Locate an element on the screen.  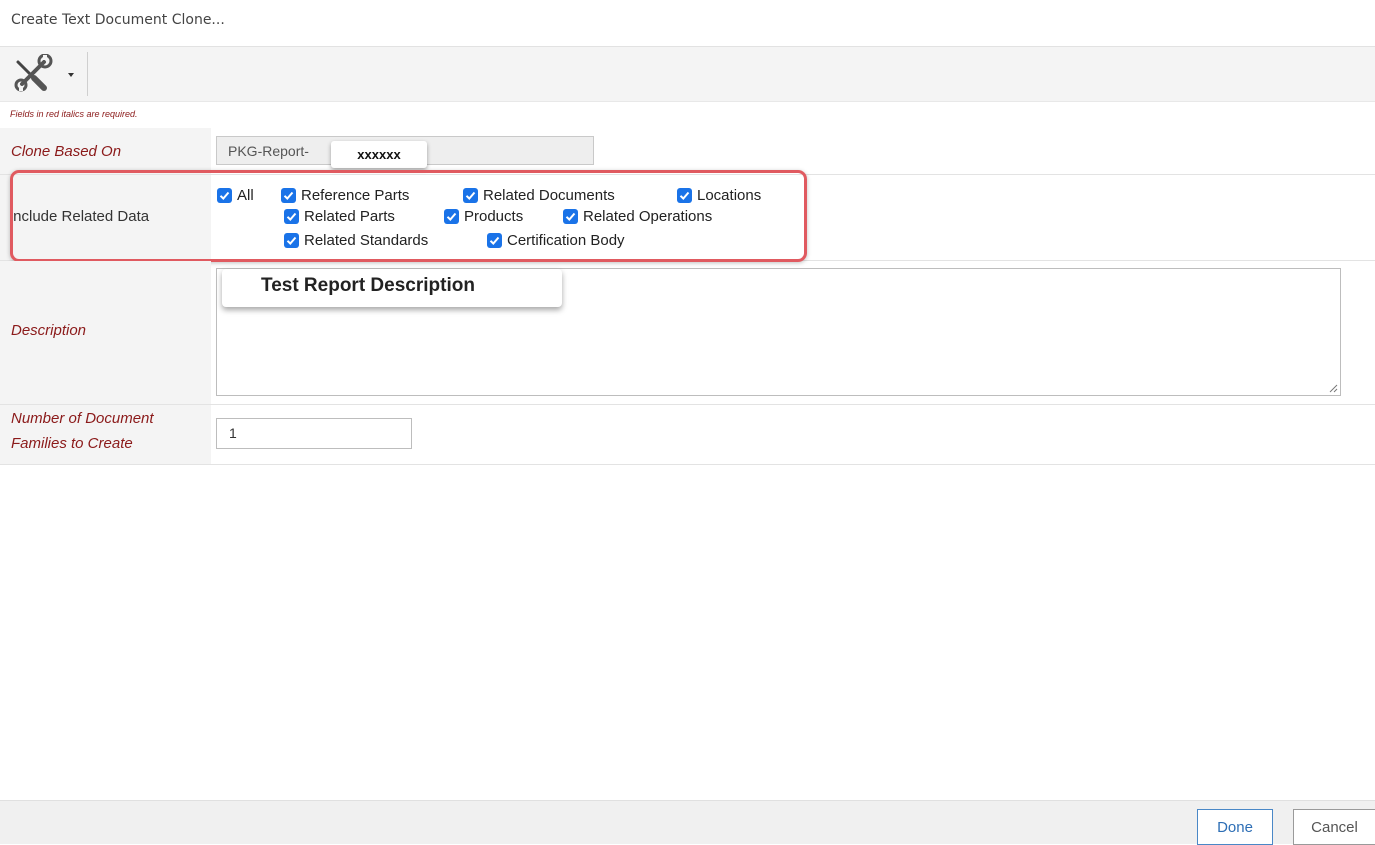
number-of-families-label-line2: Families to Create is located at coordinates (72, 443).